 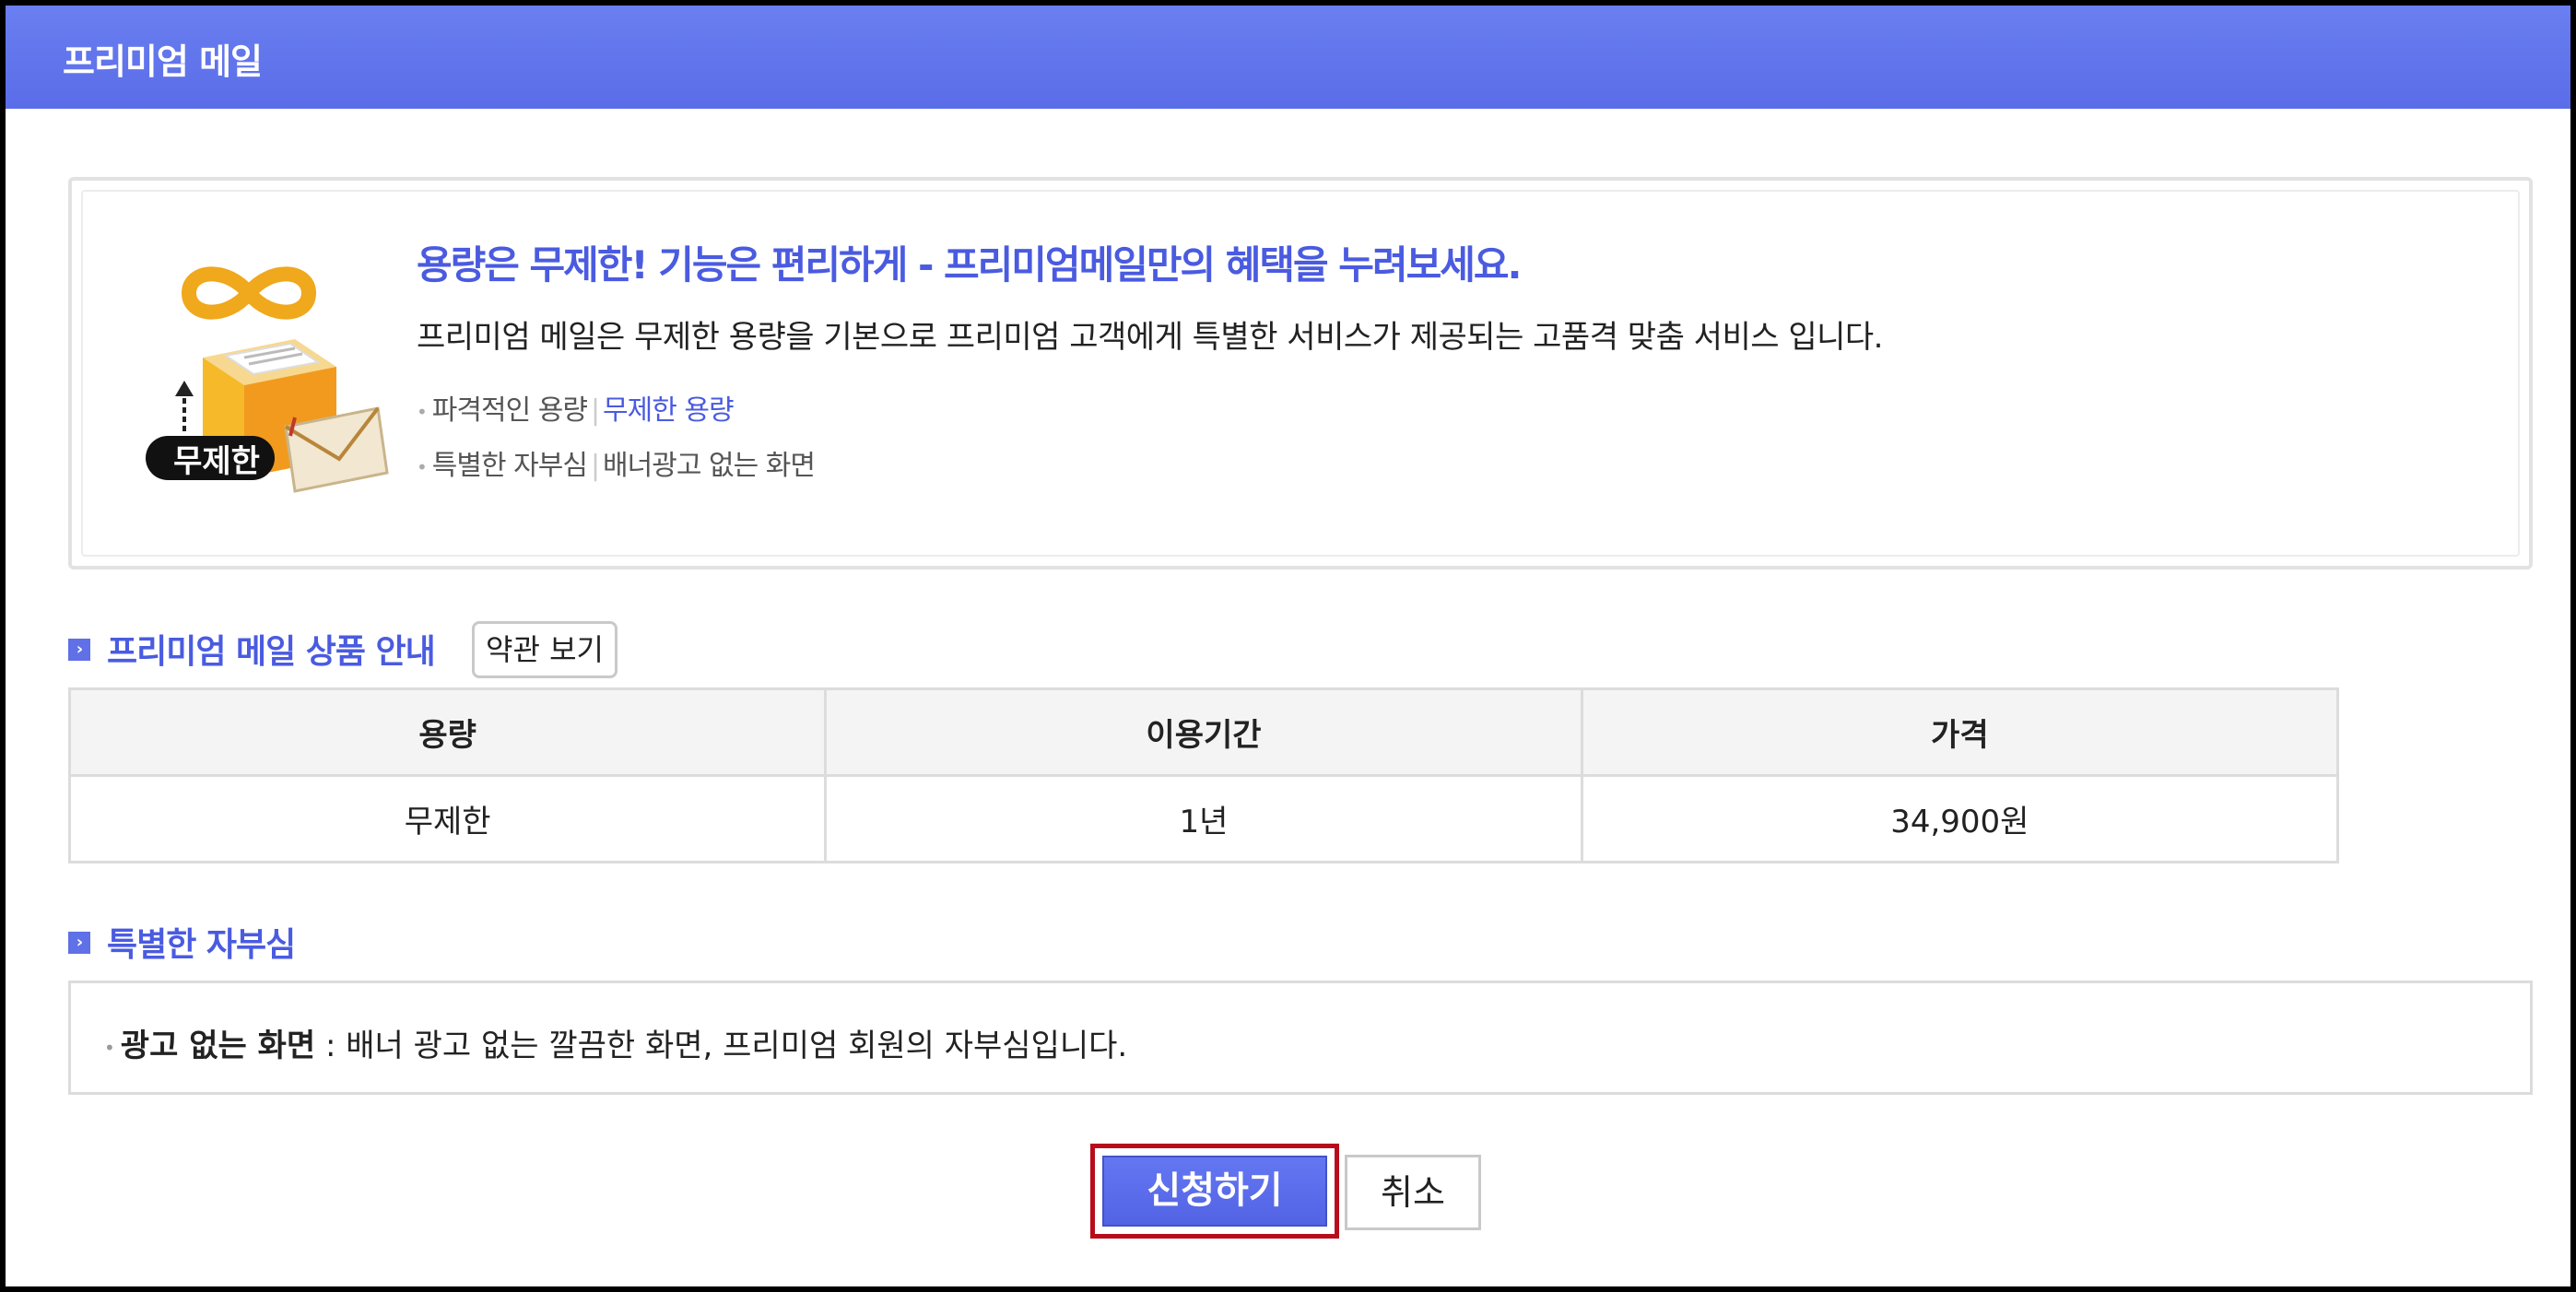 I want to click on pride-item-title: 광고 없는 화면, so click(x=218, y=1046).